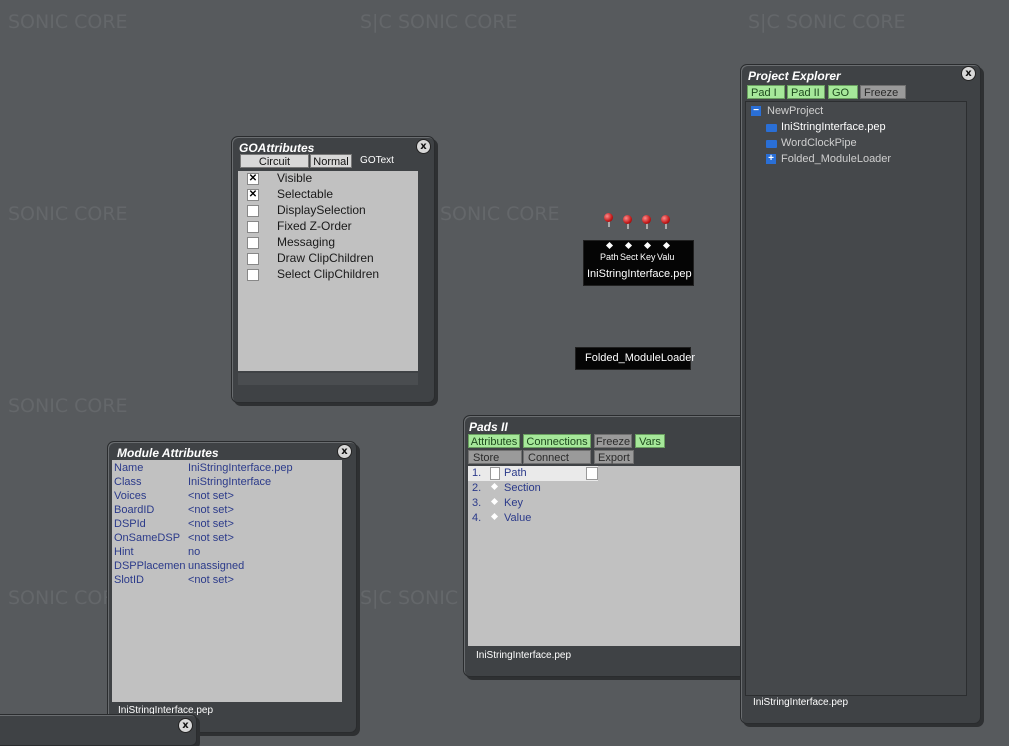 The height and width of the screenshot is (746, 1009). I want to click on row-checkbox, so click(495, 473).